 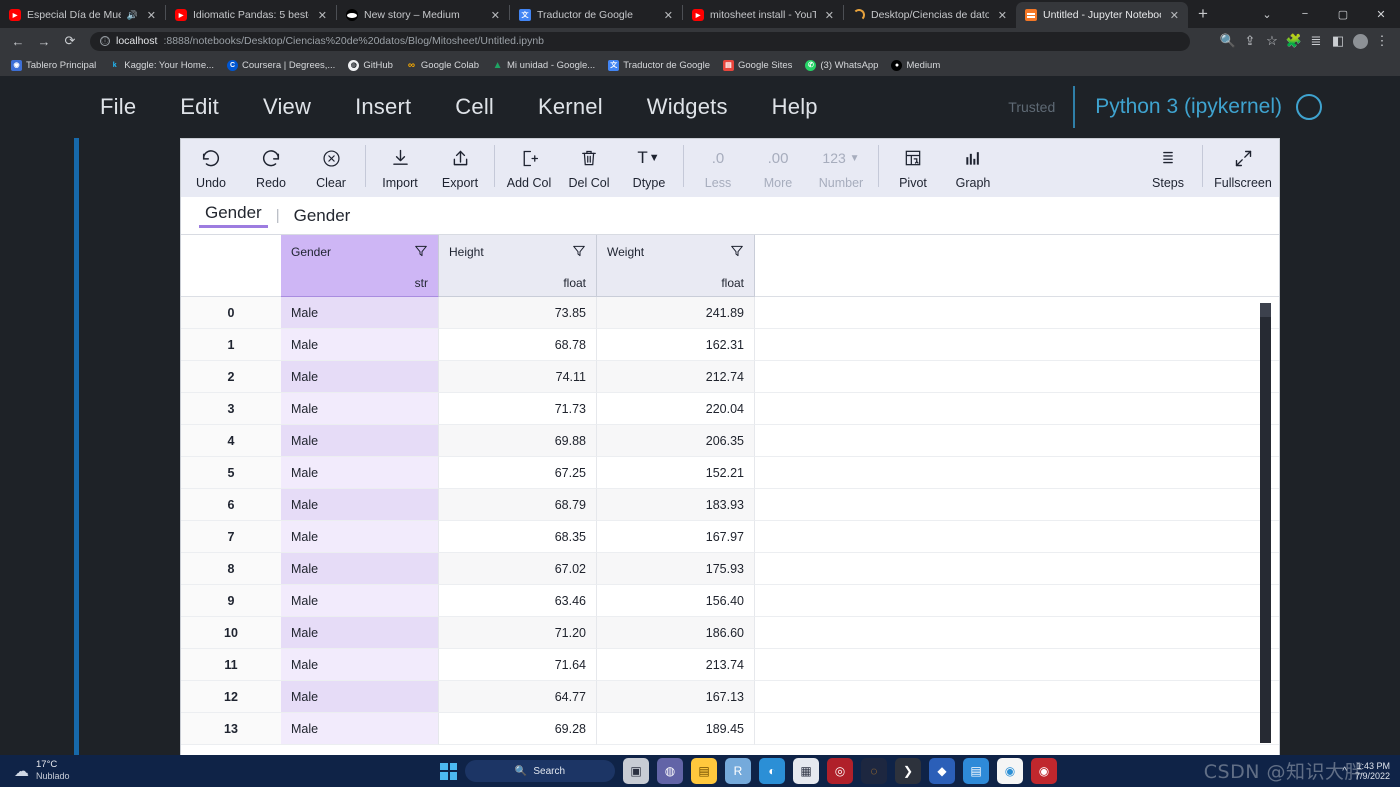 What do you see at coordinates (518, 345) in the screenshot?
I see `table-cell-height: 68.78` at bounding box center [518, 345].